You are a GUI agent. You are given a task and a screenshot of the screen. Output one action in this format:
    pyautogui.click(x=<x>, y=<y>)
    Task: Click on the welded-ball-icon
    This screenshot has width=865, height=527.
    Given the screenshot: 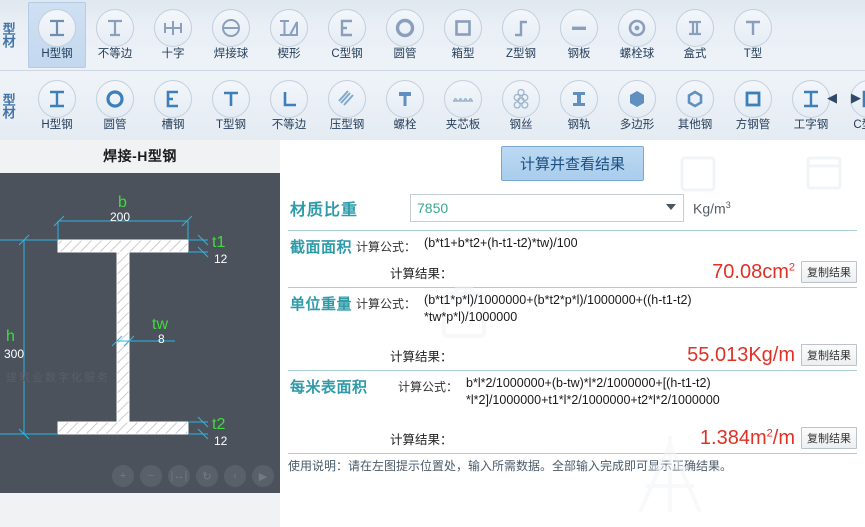 What is the action you would take?
    pyautogui.click(x=231, y=28)
    